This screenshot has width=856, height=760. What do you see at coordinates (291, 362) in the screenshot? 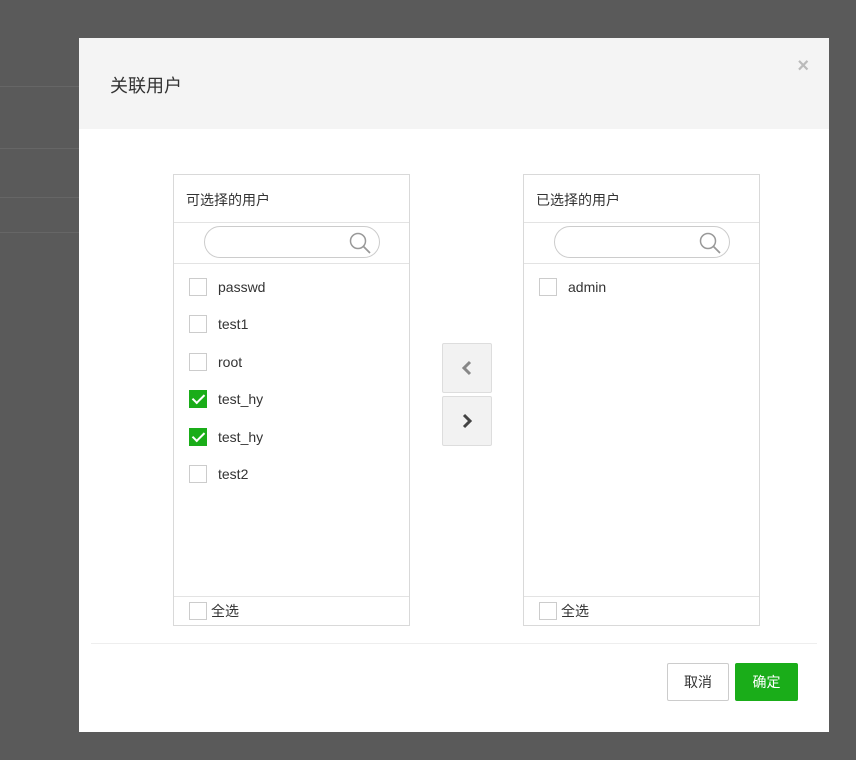
I see `list-item: root` at bounding box center [291, 362].